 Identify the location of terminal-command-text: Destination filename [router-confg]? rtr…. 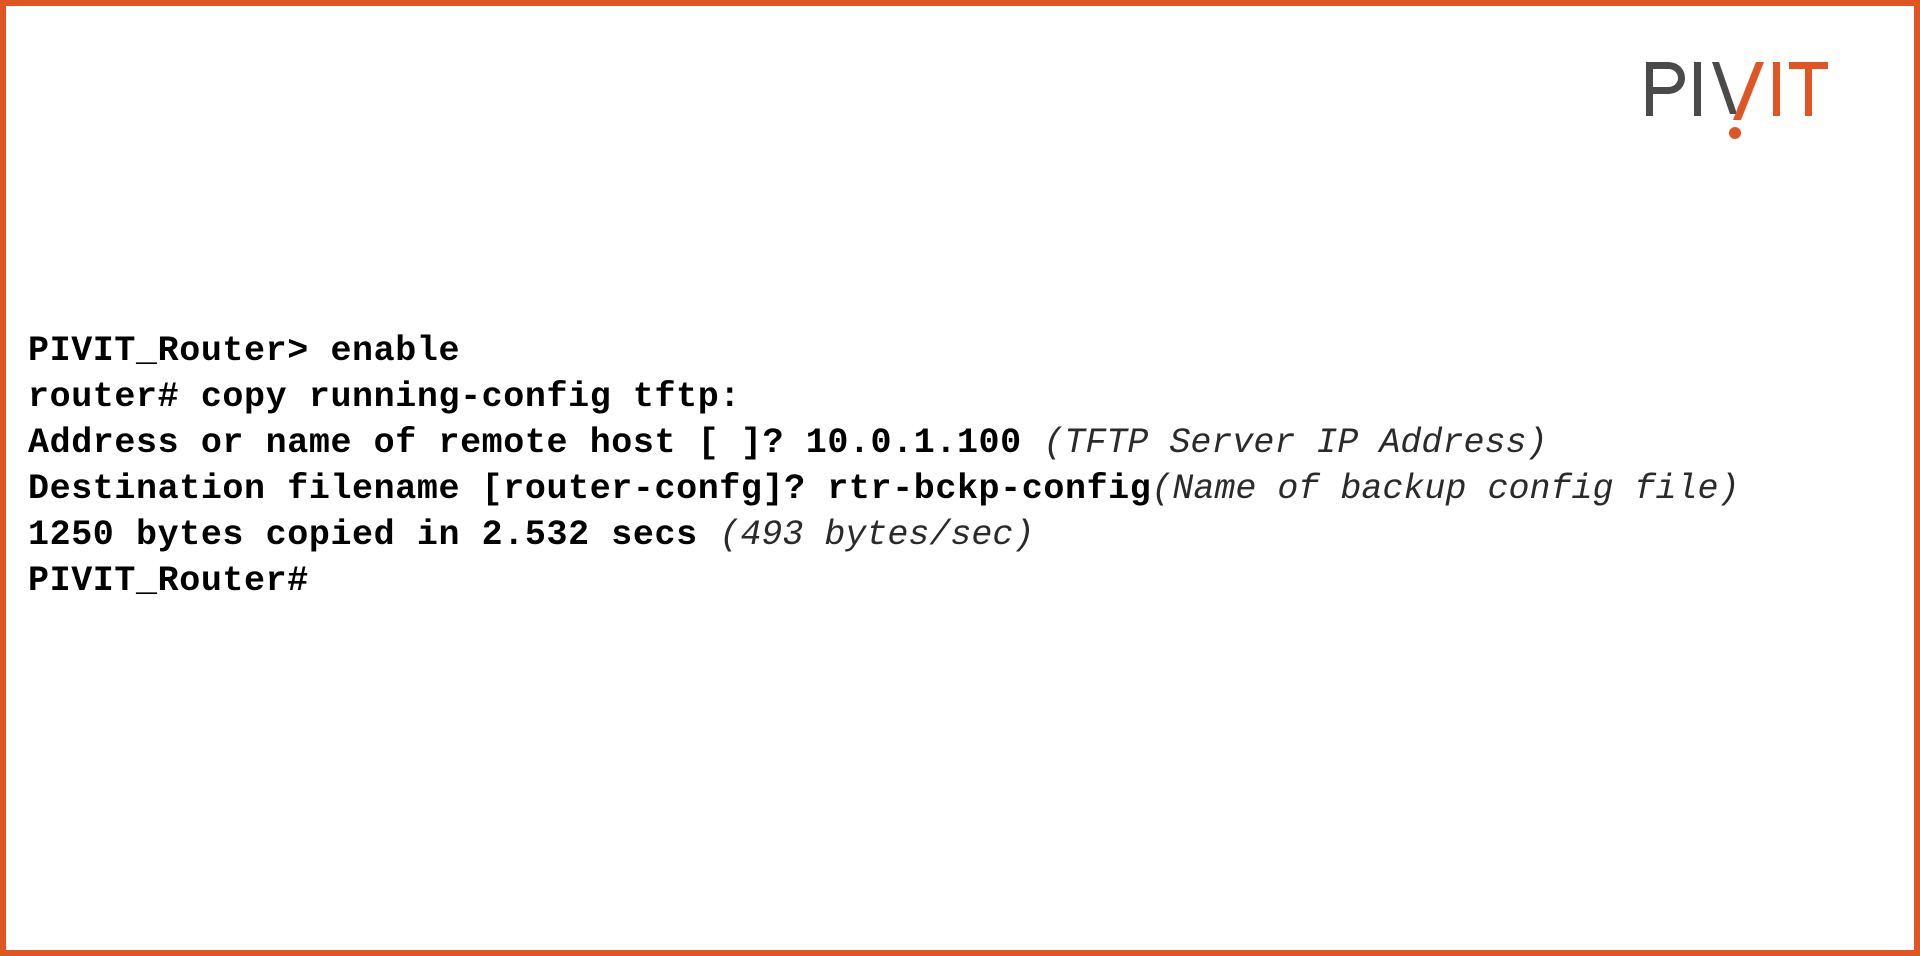
(590, 489).